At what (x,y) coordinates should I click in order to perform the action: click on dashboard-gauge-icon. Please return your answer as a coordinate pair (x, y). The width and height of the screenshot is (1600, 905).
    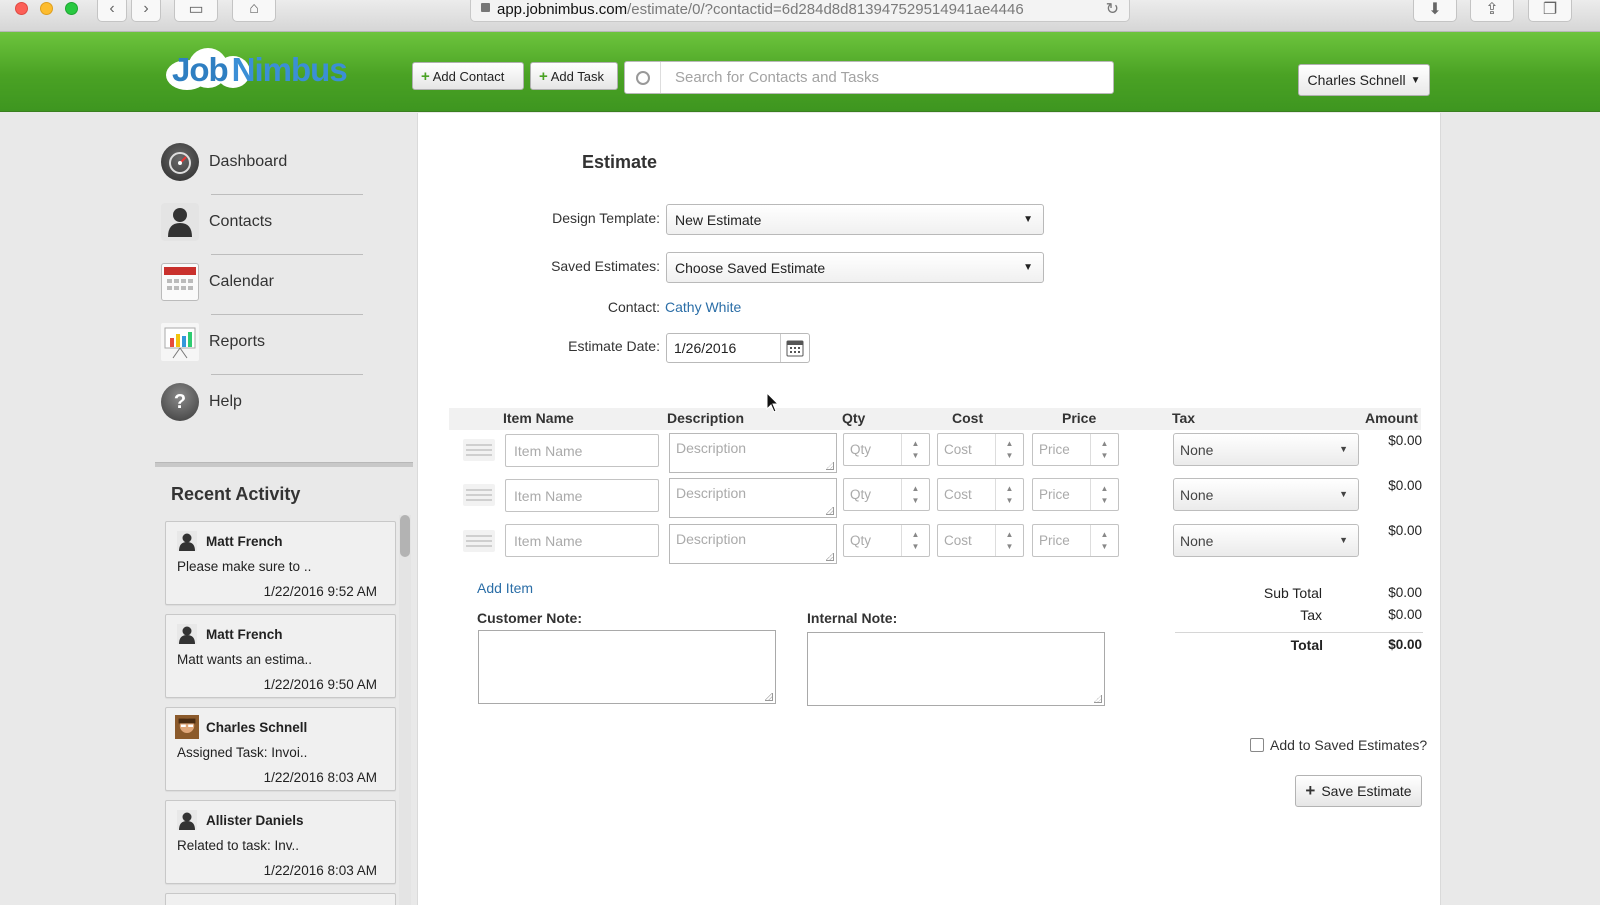
    Looking at the image, I should click on (180, 162).